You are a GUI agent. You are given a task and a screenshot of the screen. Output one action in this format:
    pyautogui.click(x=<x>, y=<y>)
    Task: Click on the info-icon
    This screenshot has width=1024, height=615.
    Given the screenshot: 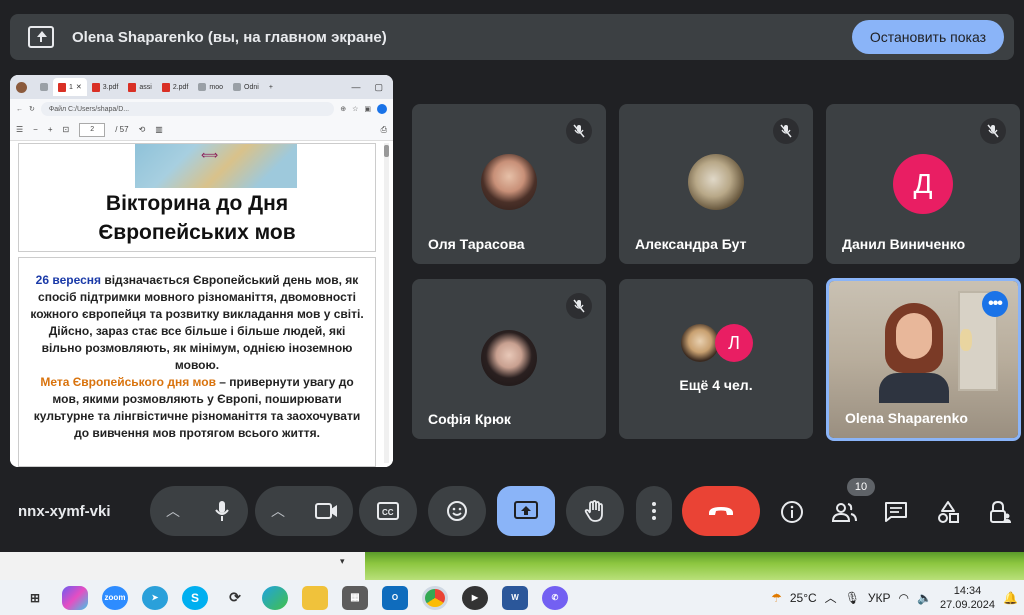 What is the action you would take?
    pyautogui.click(x=792, y=512)
    